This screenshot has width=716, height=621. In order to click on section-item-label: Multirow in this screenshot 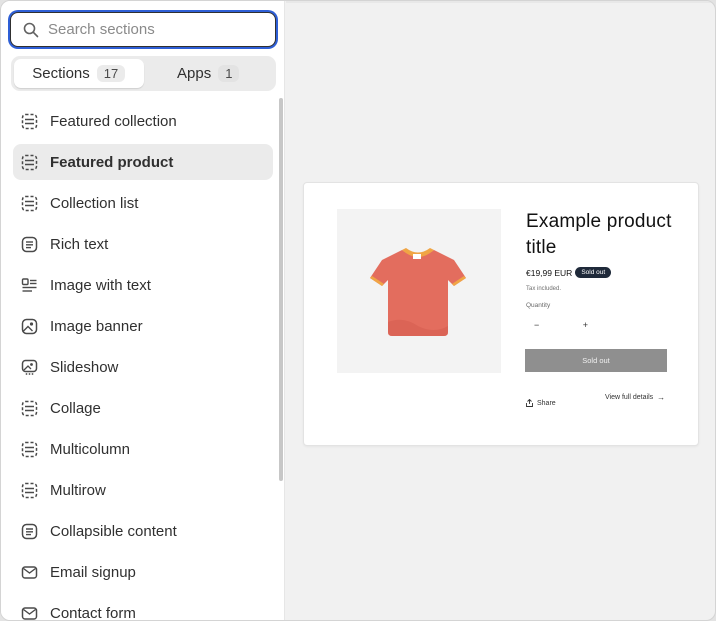, I will do `click(78, 490)`.